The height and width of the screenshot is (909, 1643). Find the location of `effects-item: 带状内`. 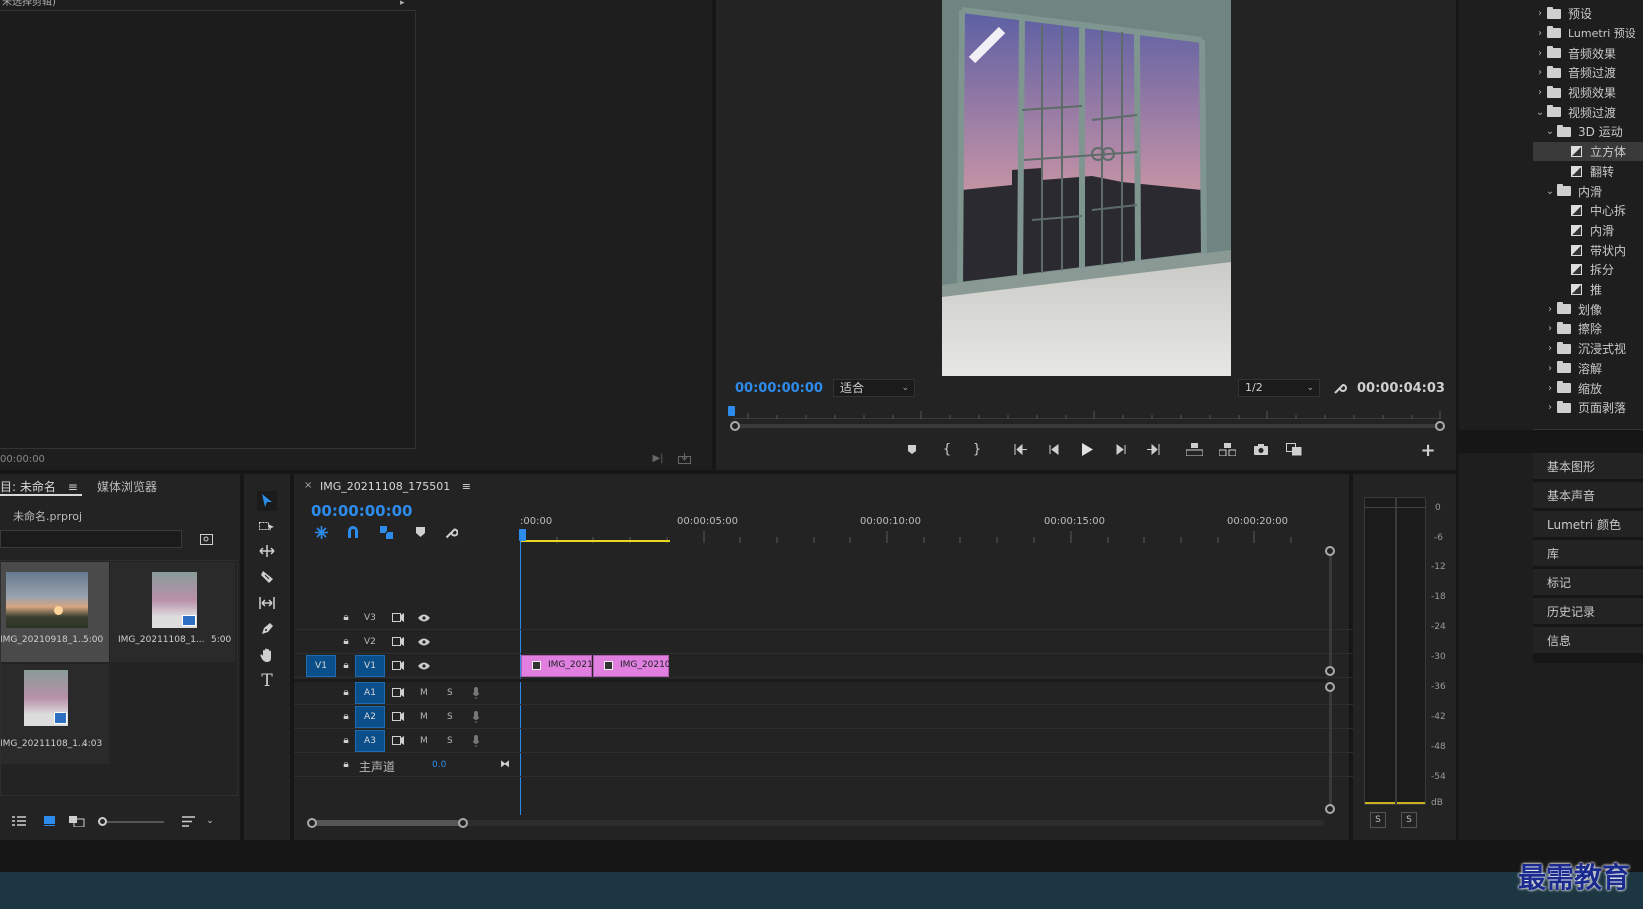

effects-item: 带状内 is located at coordinates (1588, 250).